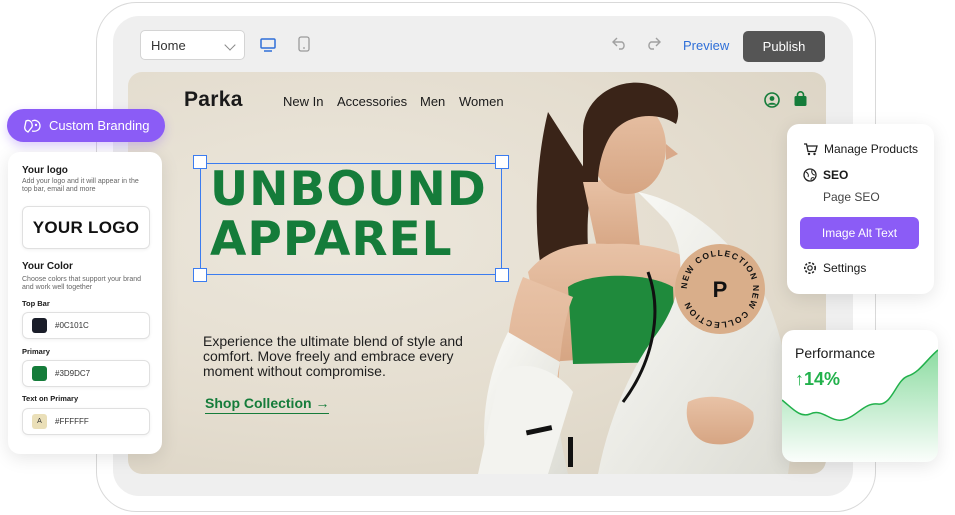 The height and width of the screenshot is (515, 955). I want to click on site-brand-logo: Parka, so click(213, 100).